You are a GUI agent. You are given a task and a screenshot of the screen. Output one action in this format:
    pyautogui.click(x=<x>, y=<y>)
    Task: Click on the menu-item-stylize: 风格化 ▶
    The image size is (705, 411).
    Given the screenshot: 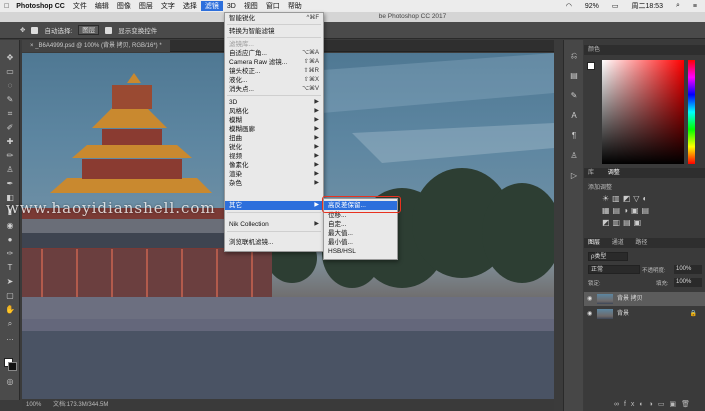 What is the action you would take?
    pyautogui.click(x=274, y=111)
    